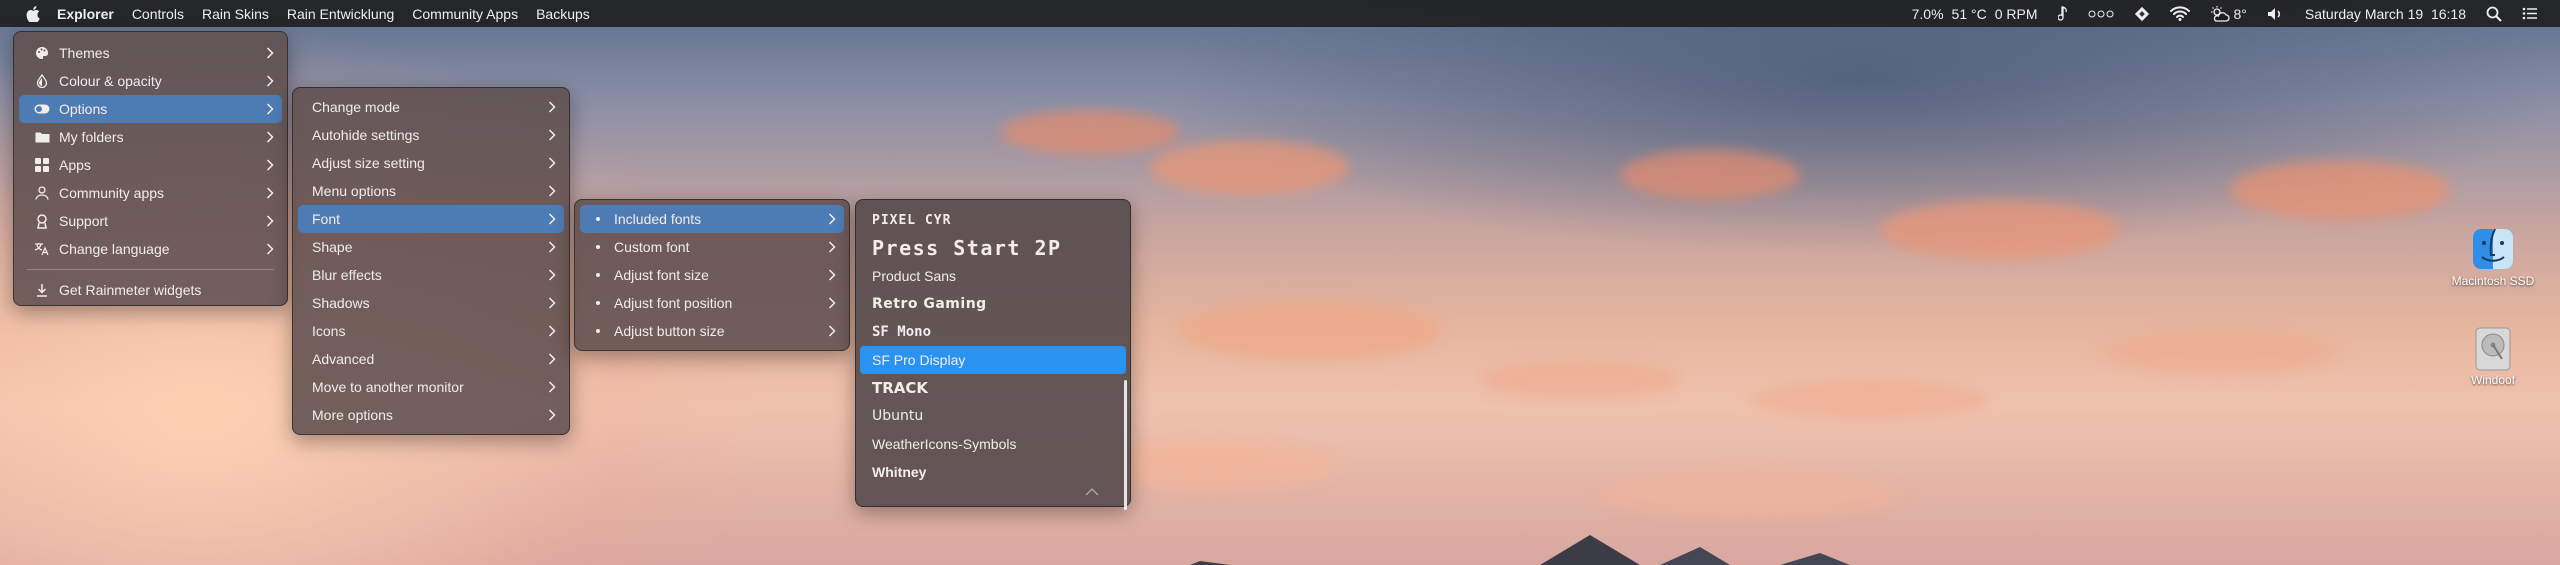 This screenshot has height=565, width=2560. What do you see at coordinates (1520, 550) in the screenshot?
I see `wallpaper-mountains` at bounding box center [1520, 550].